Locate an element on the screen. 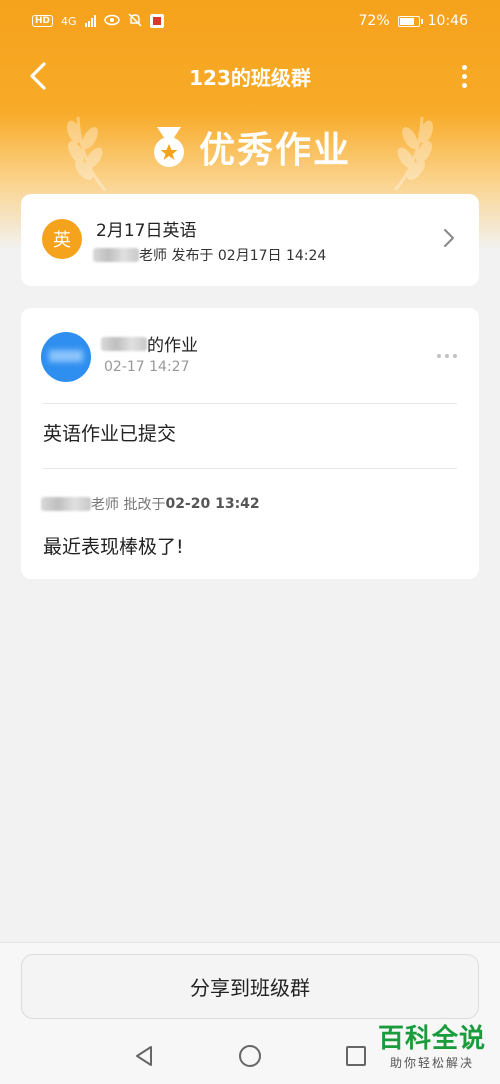  triangle-back-icon is located at coordinates (144, 1056).